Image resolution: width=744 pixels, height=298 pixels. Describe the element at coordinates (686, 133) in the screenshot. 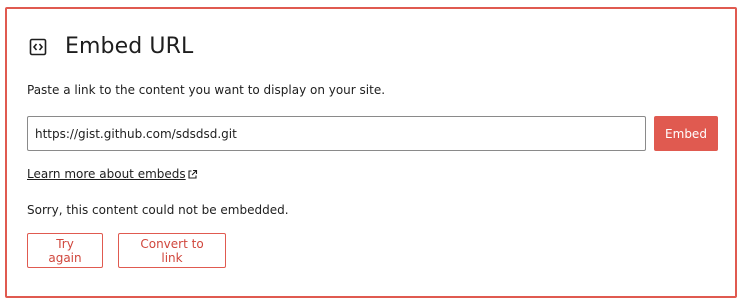

I see `embed-button: Embed` at that location.